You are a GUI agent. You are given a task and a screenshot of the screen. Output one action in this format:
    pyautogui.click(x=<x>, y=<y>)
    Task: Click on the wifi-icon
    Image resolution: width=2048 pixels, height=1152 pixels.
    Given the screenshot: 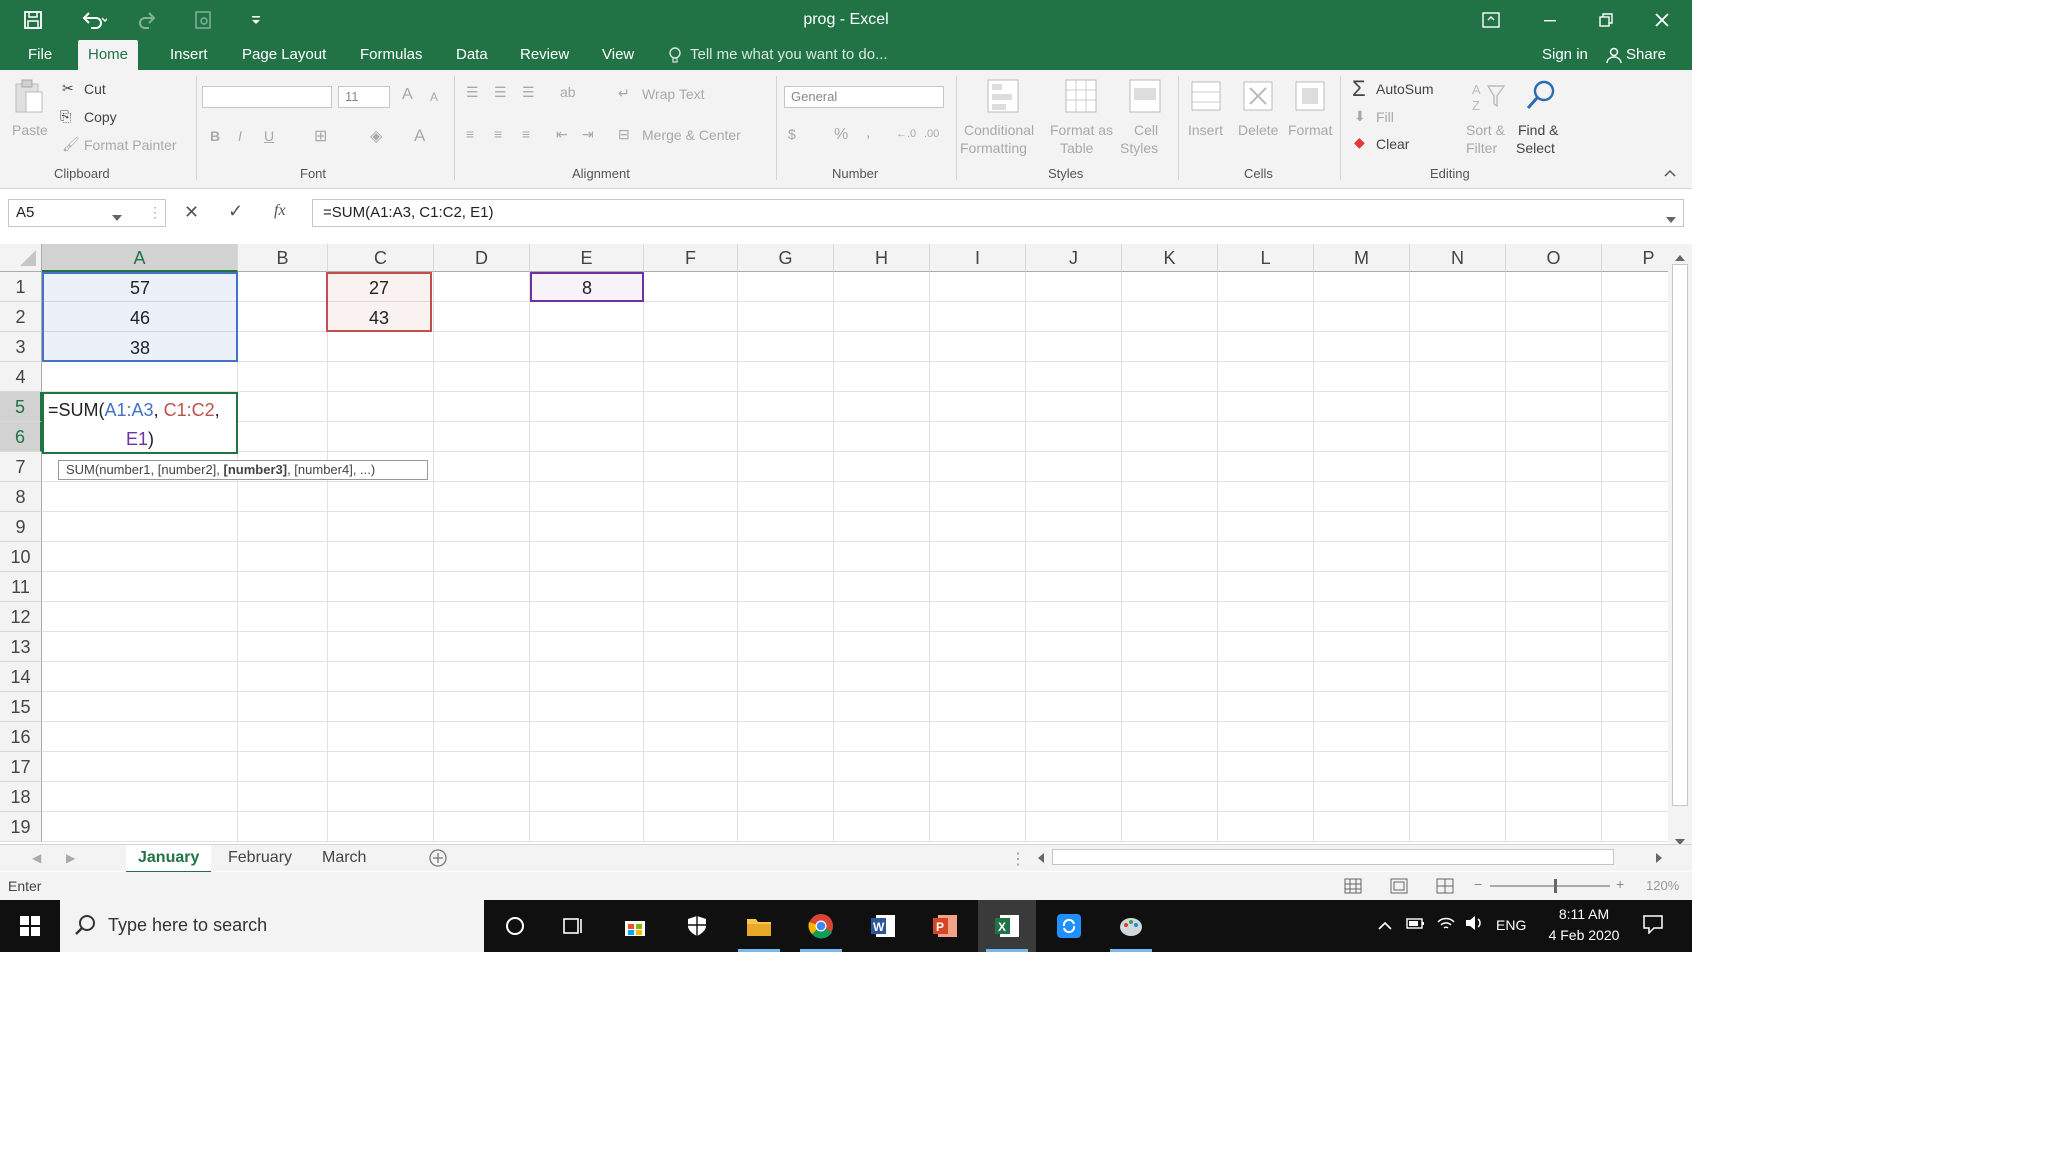 What is the action you would take?
    pyautogui.click(x=1446, y=925)
    